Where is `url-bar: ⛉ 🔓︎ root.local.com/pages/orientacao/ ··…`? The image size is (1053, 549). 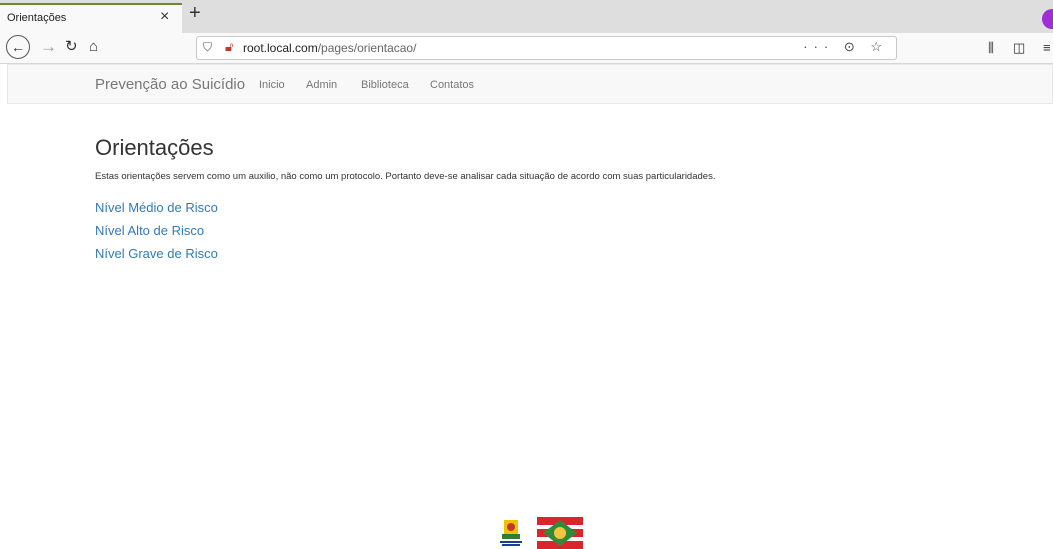
url-bar: ⛉ 🔓︎ root.local.com/pages/orientacao/ ··… is located at coordinates (546, 48).